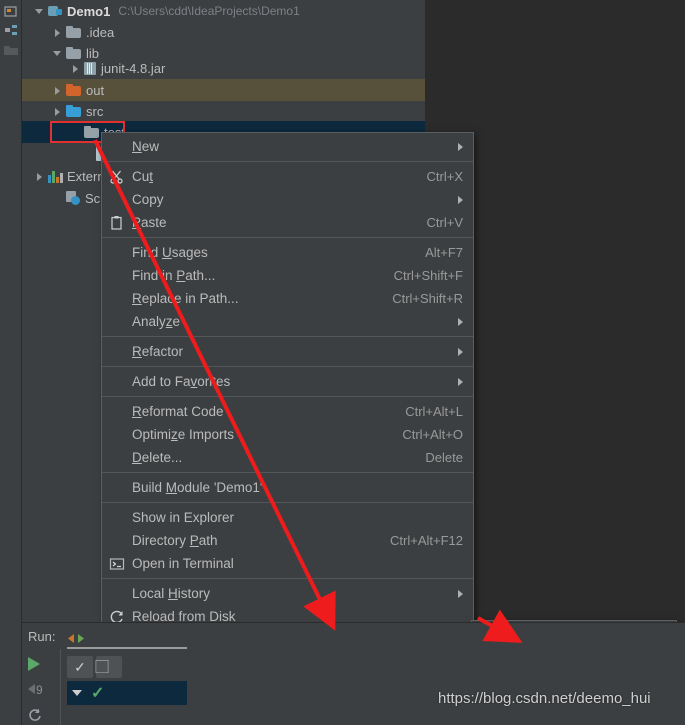  I want to click on menu-item-label: Optimize Imports, so click(183, 434).